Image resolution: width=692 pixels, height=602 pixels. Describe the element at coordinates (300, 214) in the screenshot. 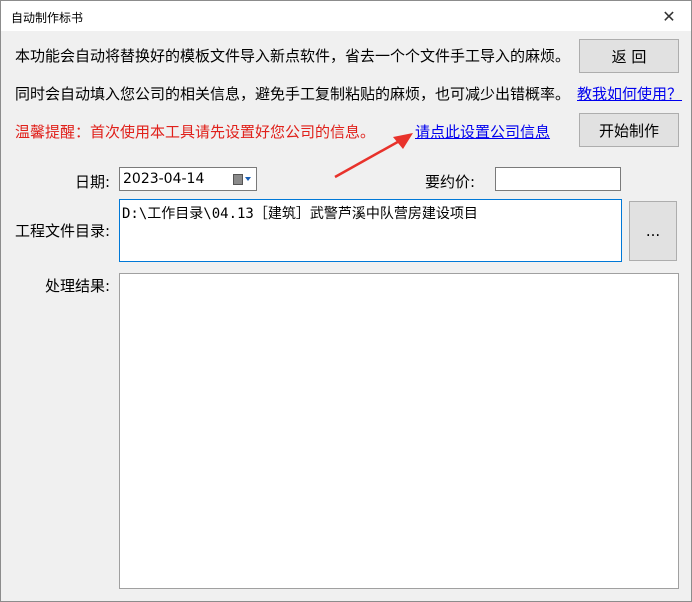

I see `project-dir-value: D:\工作目录\04.13［建筑］武警芦溪中队营房建设项目` at that location.